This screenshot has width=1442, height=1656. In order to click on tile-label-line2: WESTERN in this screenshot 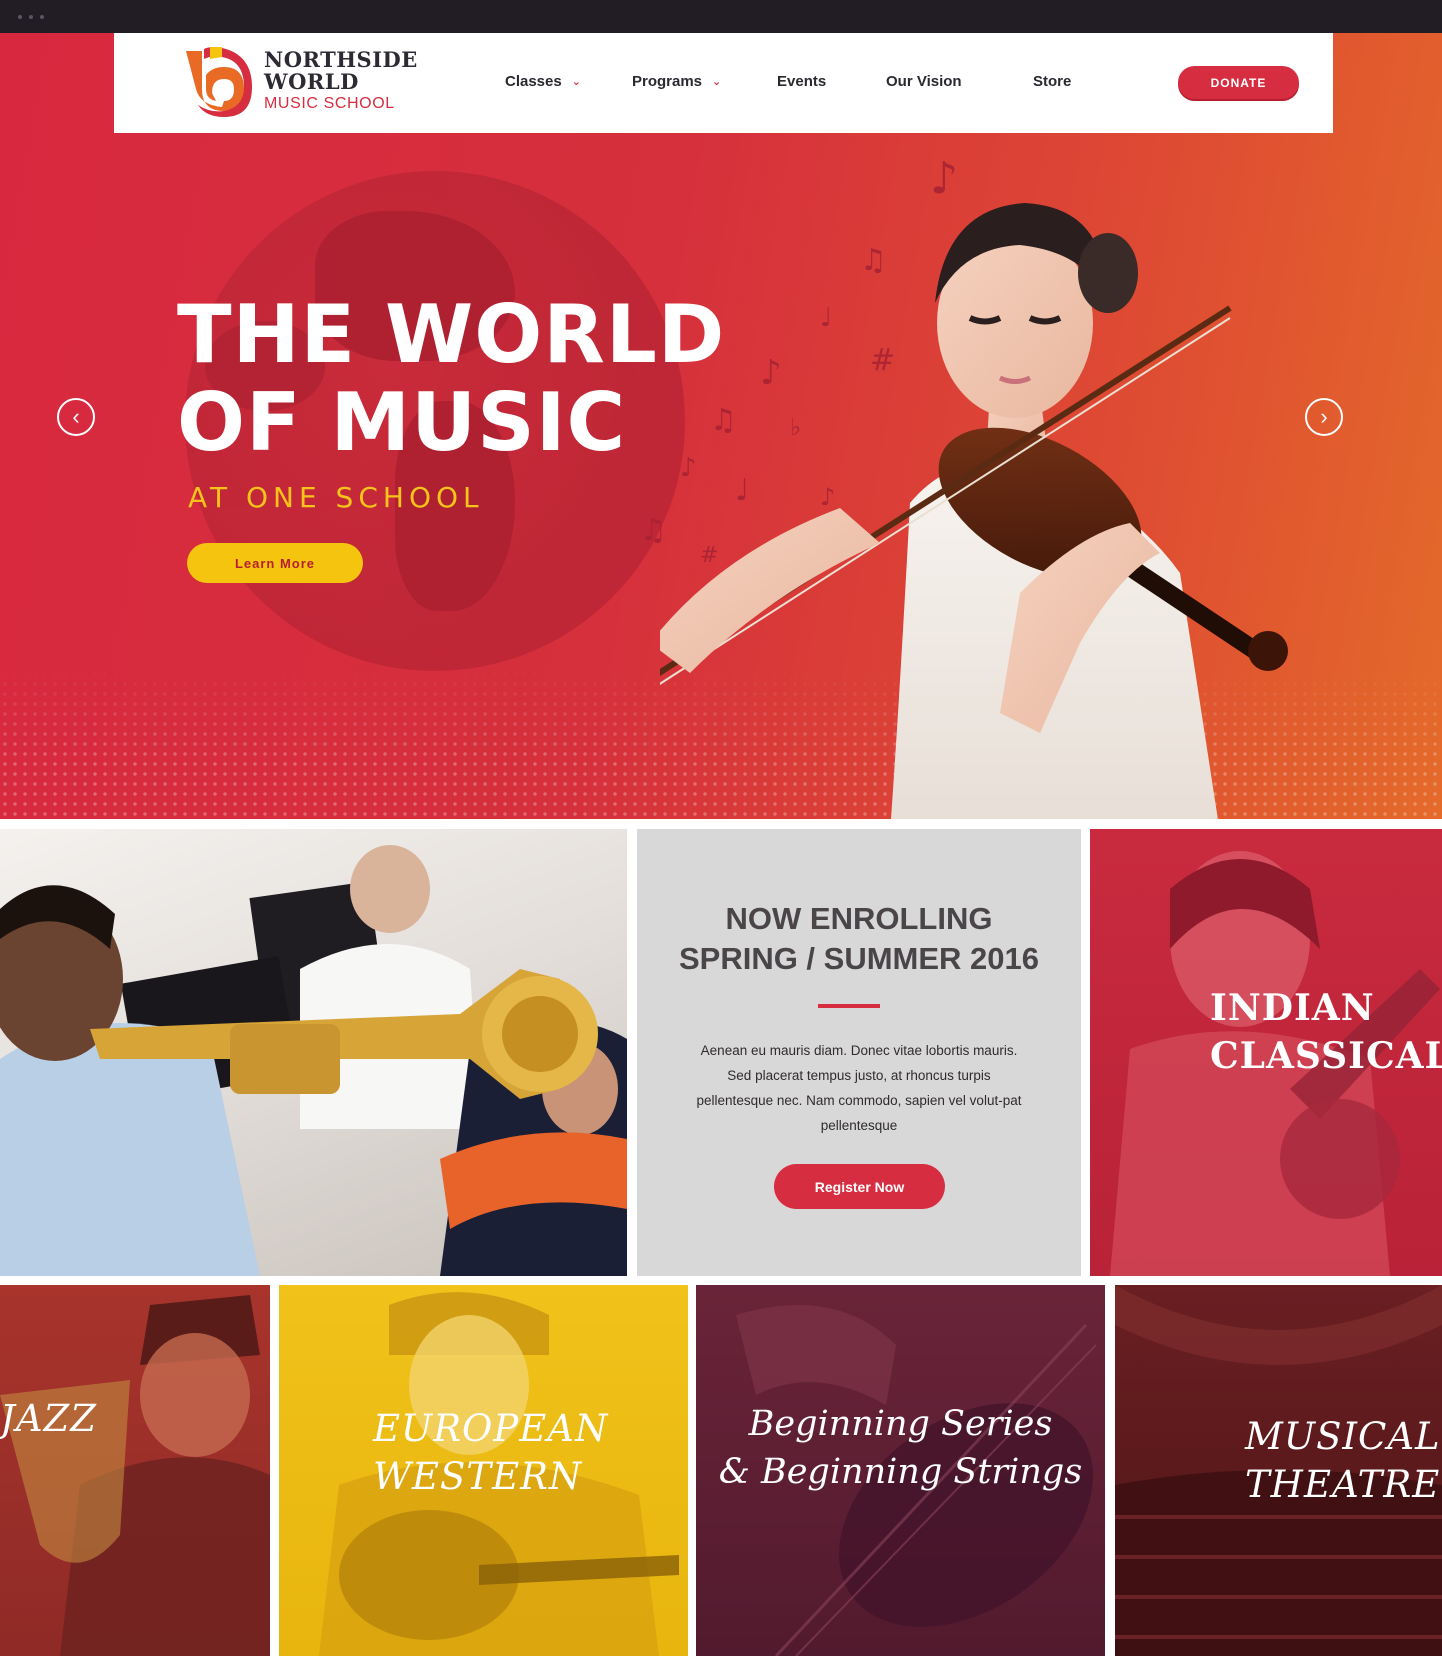, I will do `click(478, 1476)`.